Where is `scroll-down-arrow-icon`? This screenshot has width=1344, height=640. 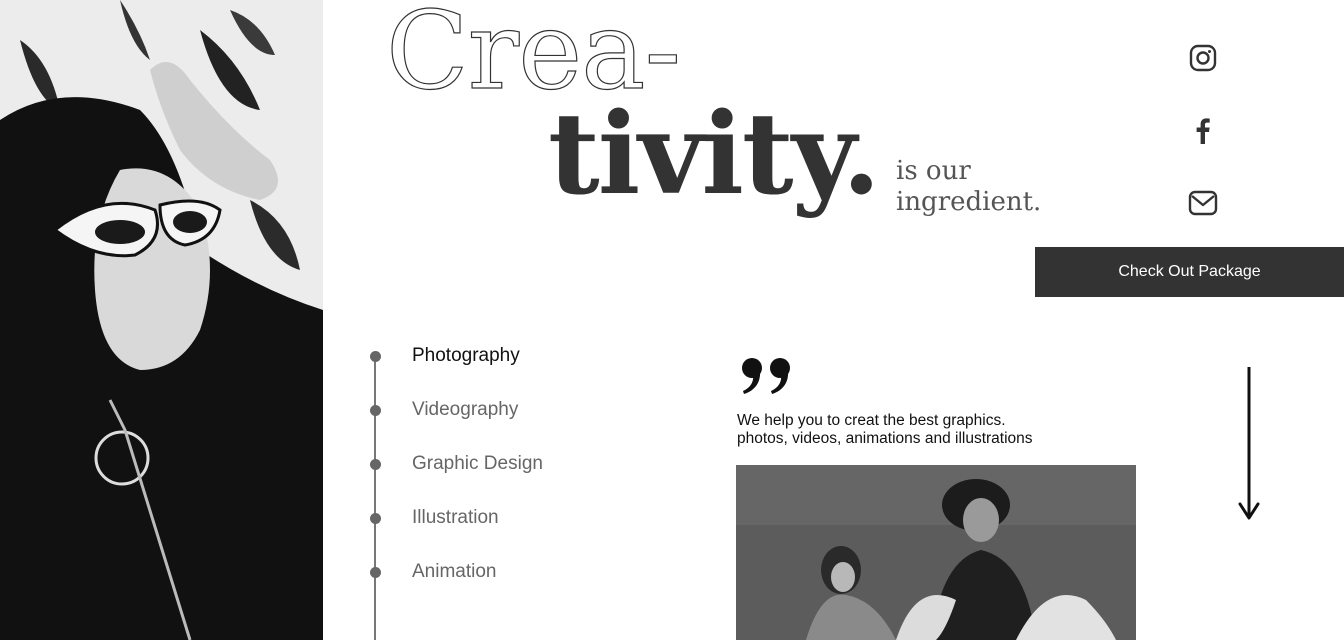 scroll-down-arrow-icon is located at coordinates (1249, 446).